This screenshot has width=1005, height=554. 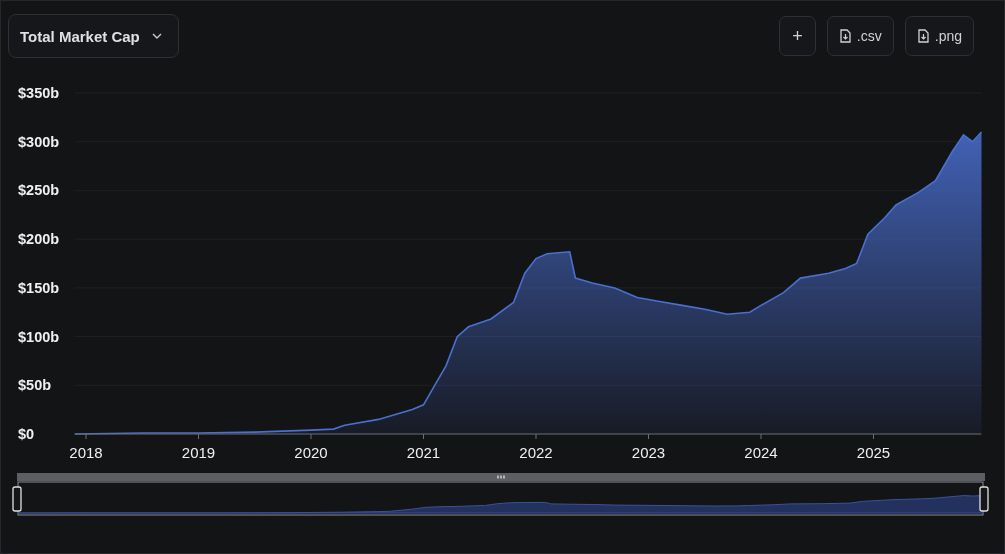 I want to click on x-axis-label: 2023, so click(x=648, y=452).